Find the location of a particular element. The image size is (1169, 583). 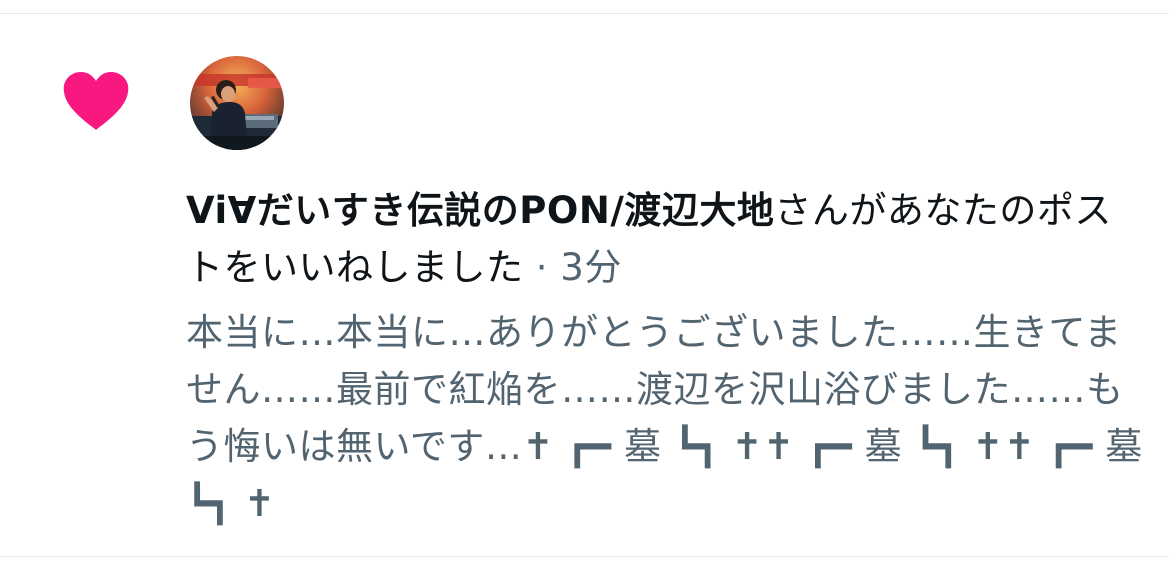

user-name-link: Vi∀だいすき伝説のPON/渡辺大地 is located at coordinates (480, 210).